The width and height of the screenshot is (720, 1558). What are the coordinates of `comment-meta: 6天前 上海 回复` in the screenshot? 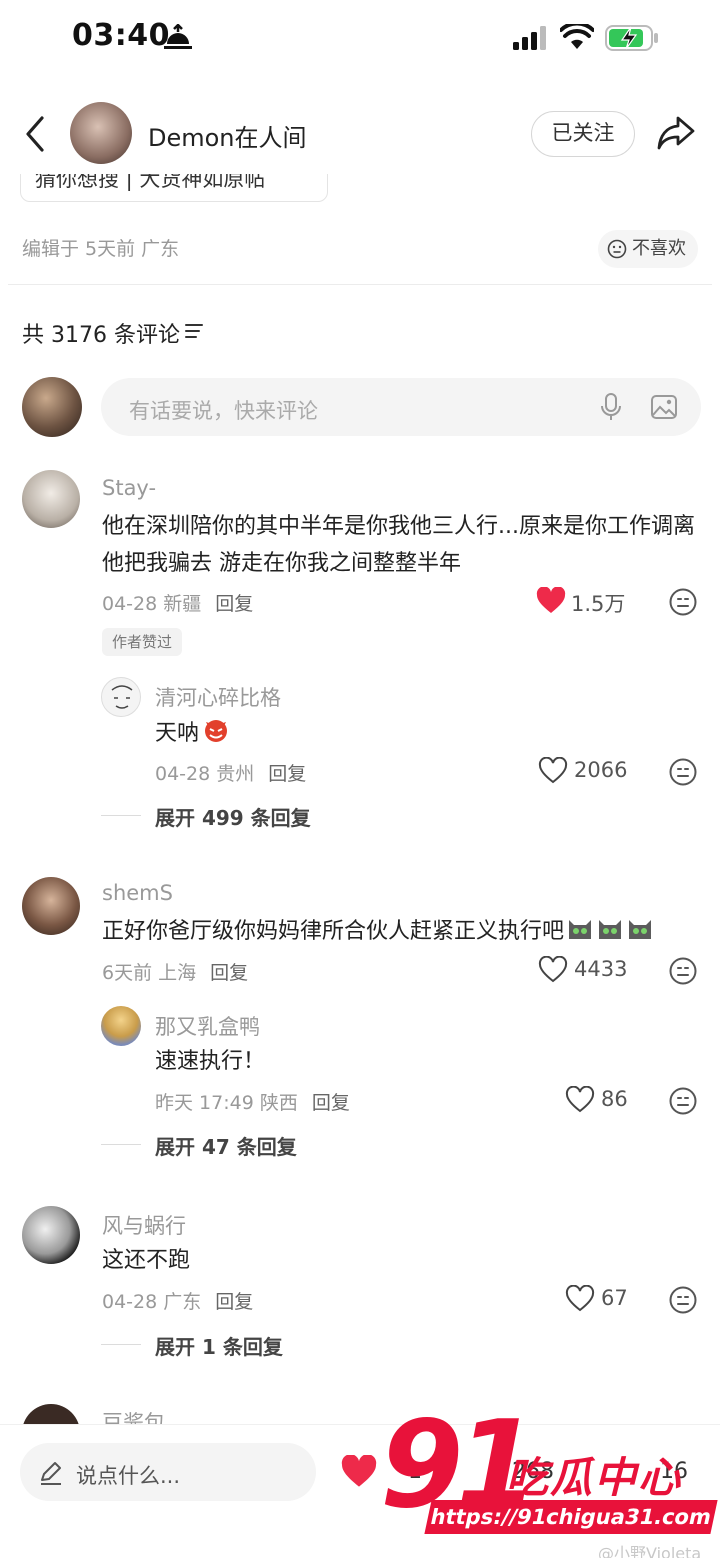 It's located at (175, 973).